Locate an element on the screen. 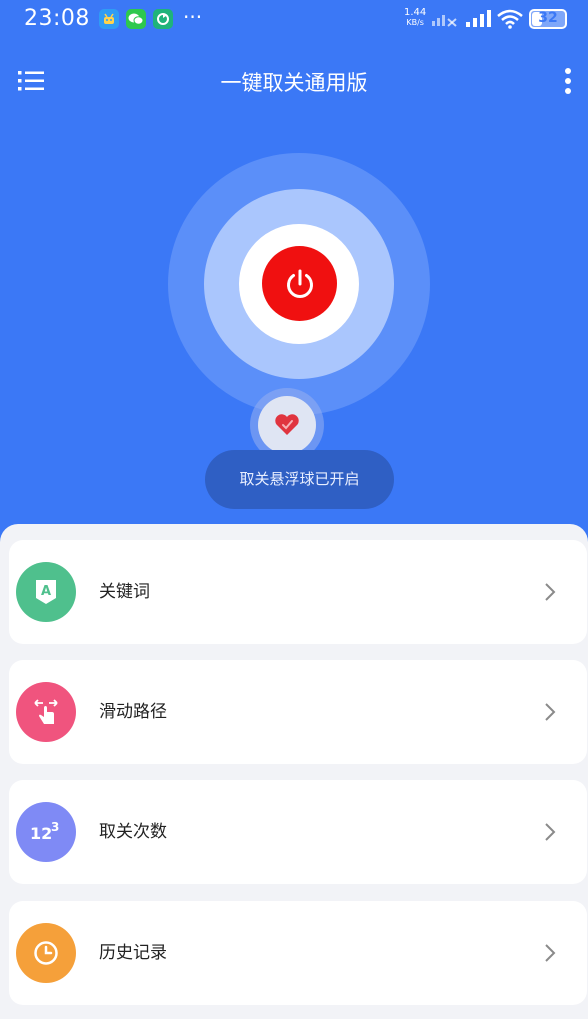 The height and width of the screenshot is (1019, 588). float-ball-status: 取关悬浮球已开启 is located at coordinates (299, 479).